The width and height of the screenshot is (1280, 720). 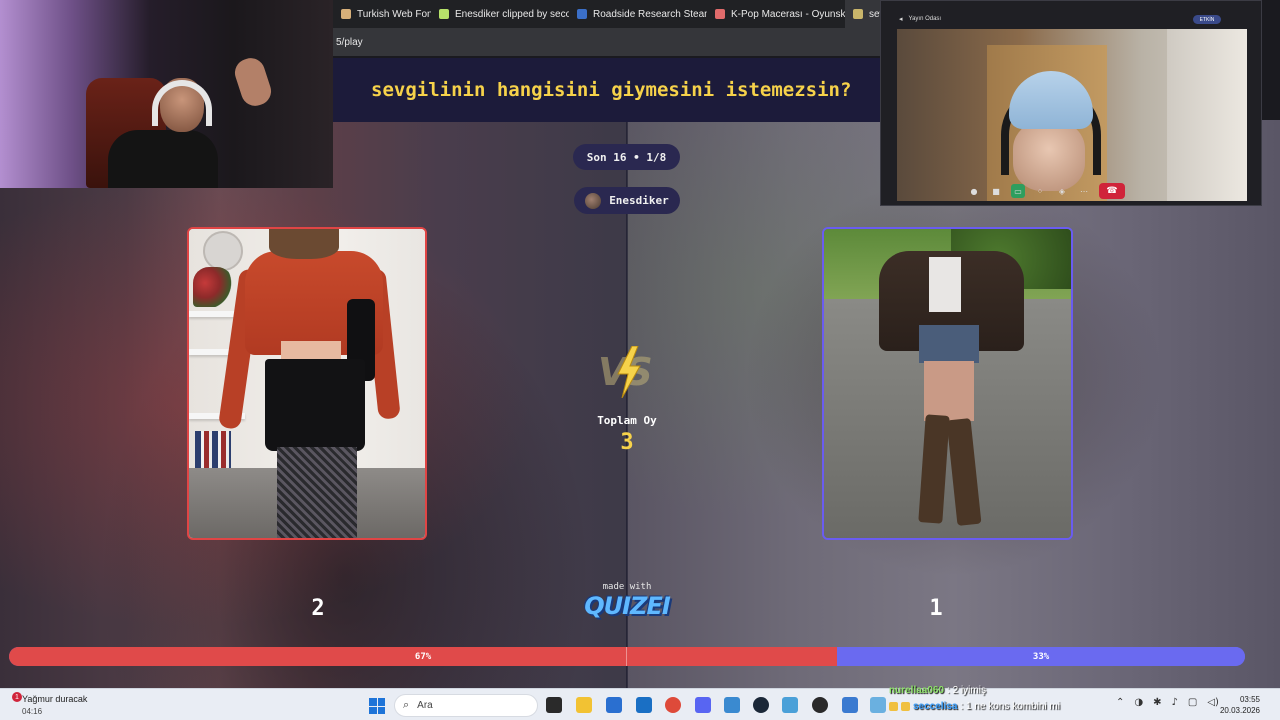 What do you see at coordinates (874, 14) in the screenshot?
I see `tab-label: sev` at bounding box center [874, 14].